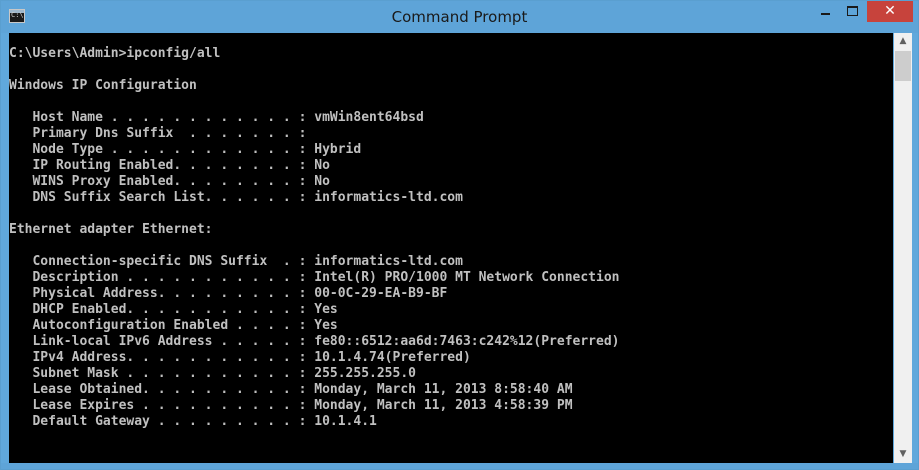 The image size is (919, 470). What do you see at coordinates (903, 41) in the screenshot?
I see `scroll-up-arrow-icon: ▲` at bounding box center [903, 41].